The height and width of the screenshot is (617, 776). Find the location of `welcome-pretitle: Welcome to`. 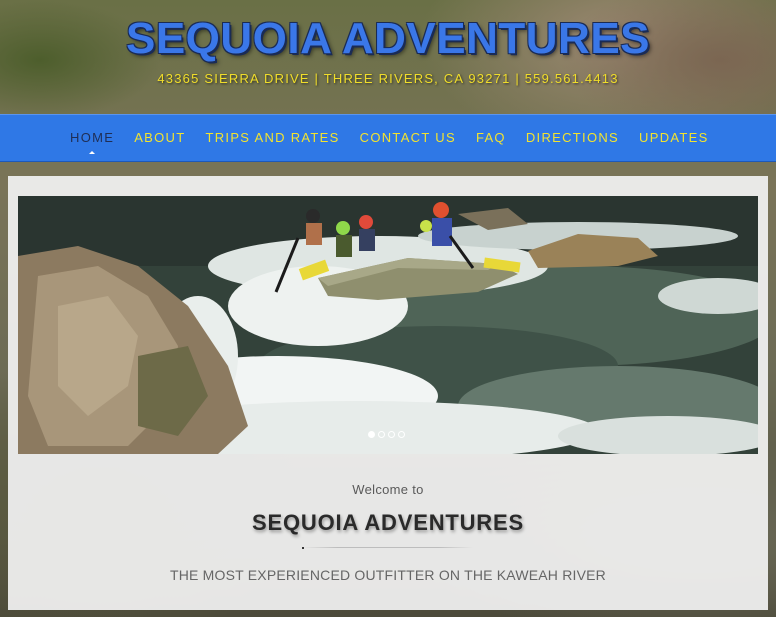

welcome-pretitle: Welcome to is located at coordinates (388, 489).